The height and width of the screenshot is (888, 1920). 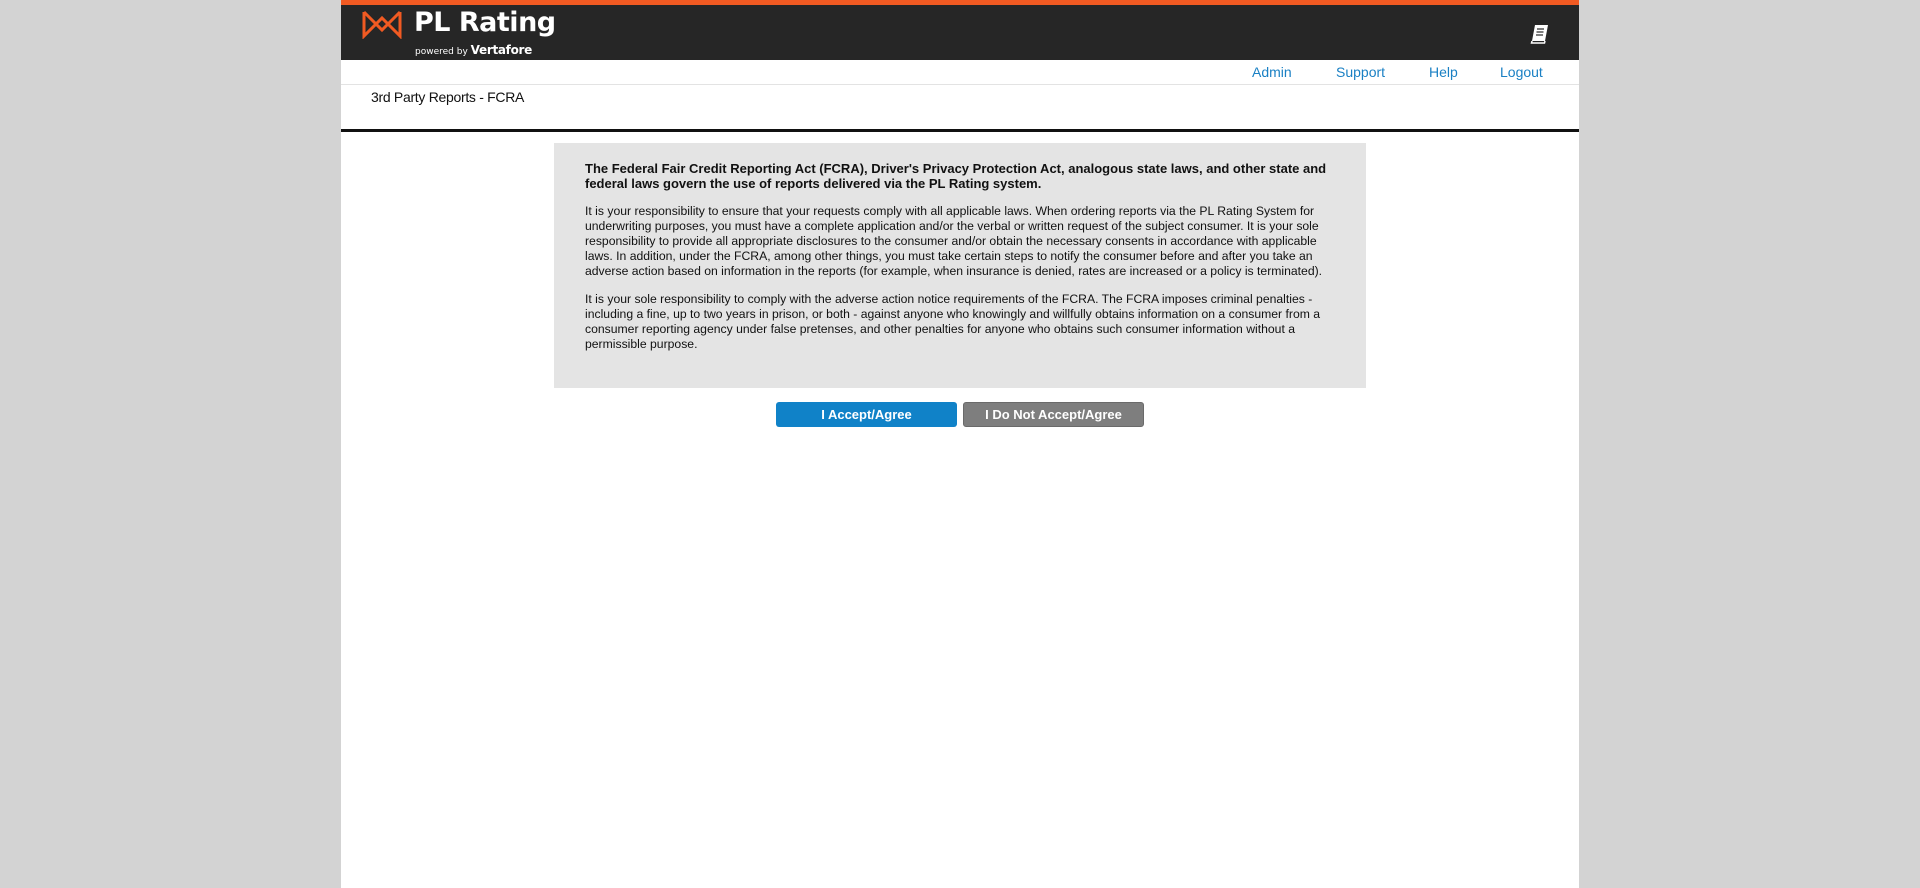 What do you see at coordinates (1521, 72) in the screenshot?
I see `nav-logout-link: Logout` at bounding box center [1521, 72].